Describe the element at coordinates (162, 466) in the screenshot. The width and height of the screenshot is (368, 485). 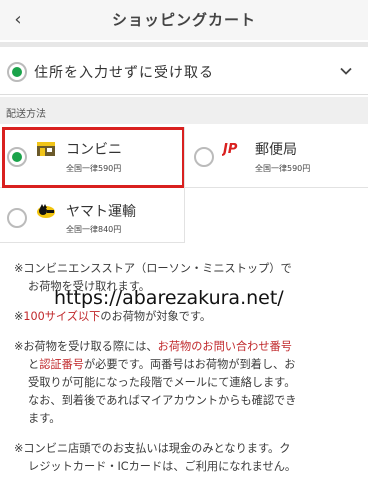
I see `note-line: レジットカード・ICカードは、ご利用になれません。` at that location.